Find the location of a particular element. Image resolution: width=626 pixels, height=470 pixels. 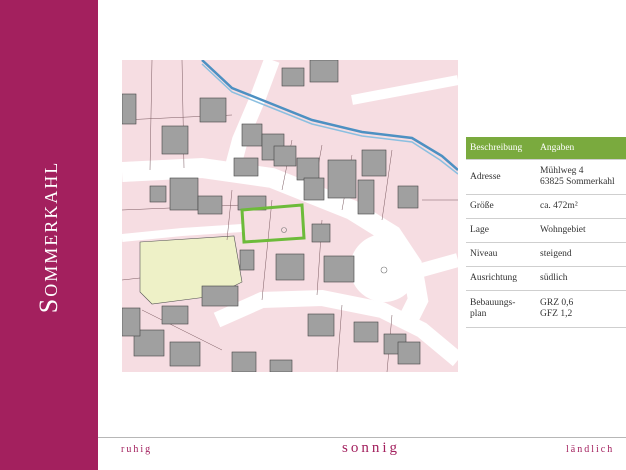

sidebar-title: Sommerkahl is located at coordinates (48, 237).